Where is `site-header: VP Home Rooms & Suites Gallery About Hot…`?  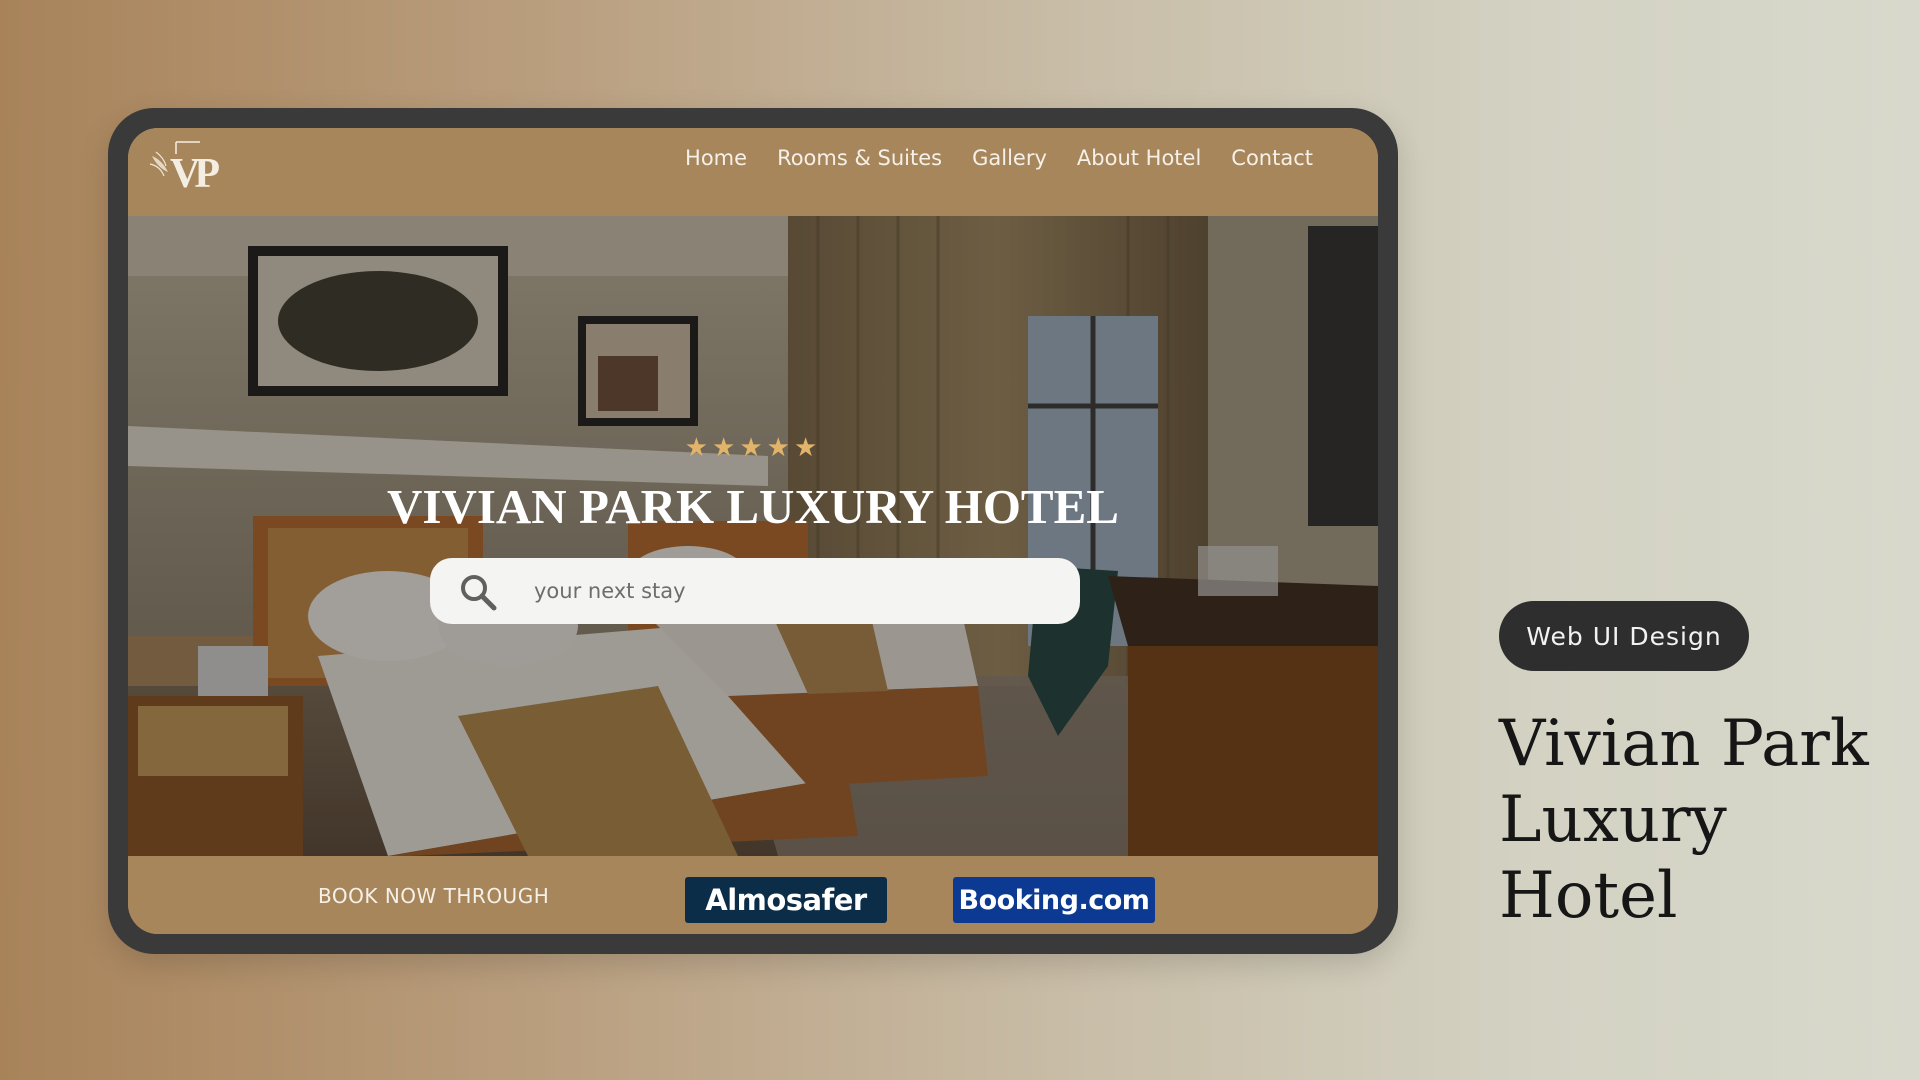 site-header: VP Home Rooms & Suites Gallery About Hot… is located at coordinates (753, 172).